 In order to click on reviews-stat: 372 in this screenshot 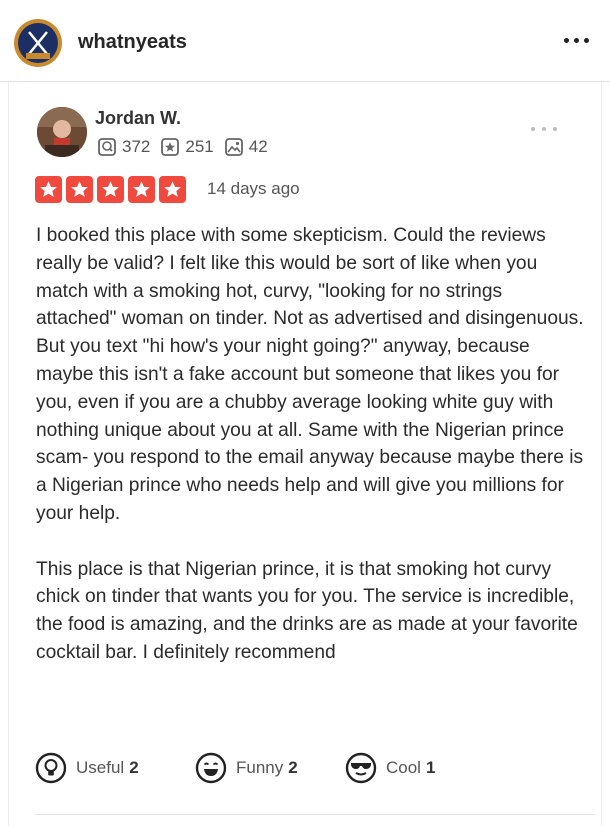, I will do `click(123, 147)`.